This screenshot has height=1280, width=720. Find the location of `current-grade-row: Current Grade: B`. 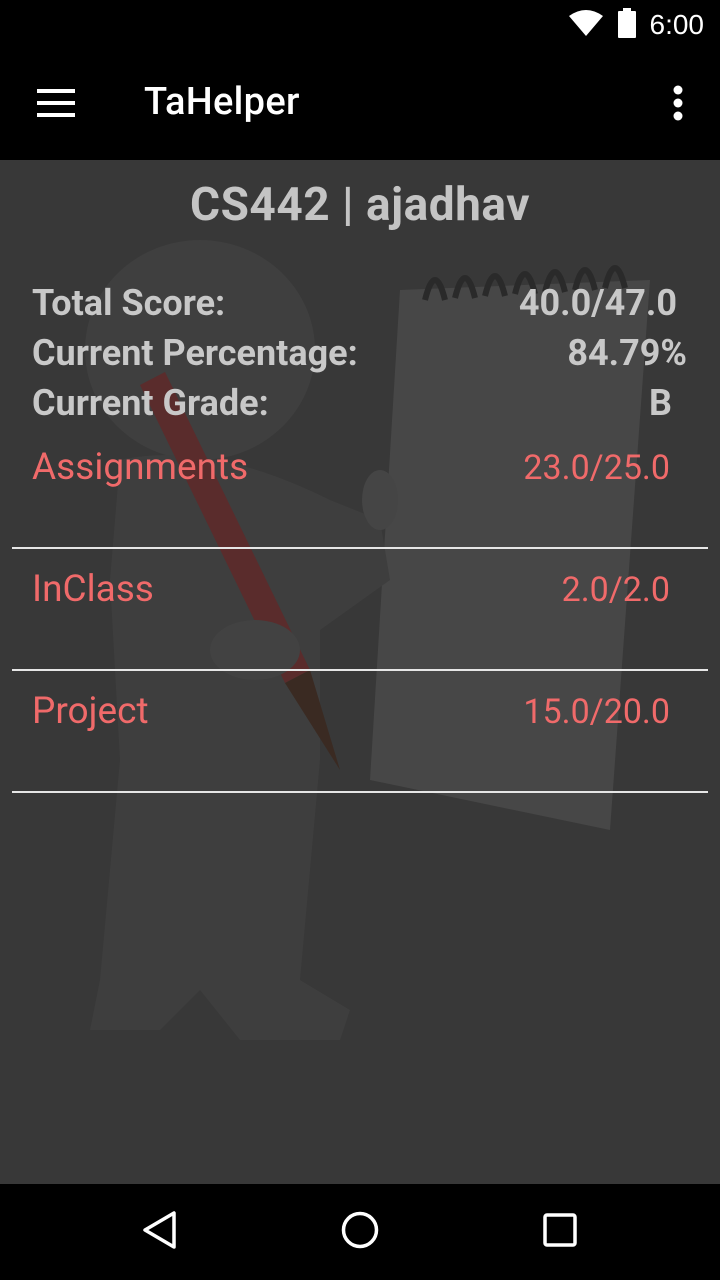

current-grade-row: Current Grade: B is located at coordinates (359, 407).